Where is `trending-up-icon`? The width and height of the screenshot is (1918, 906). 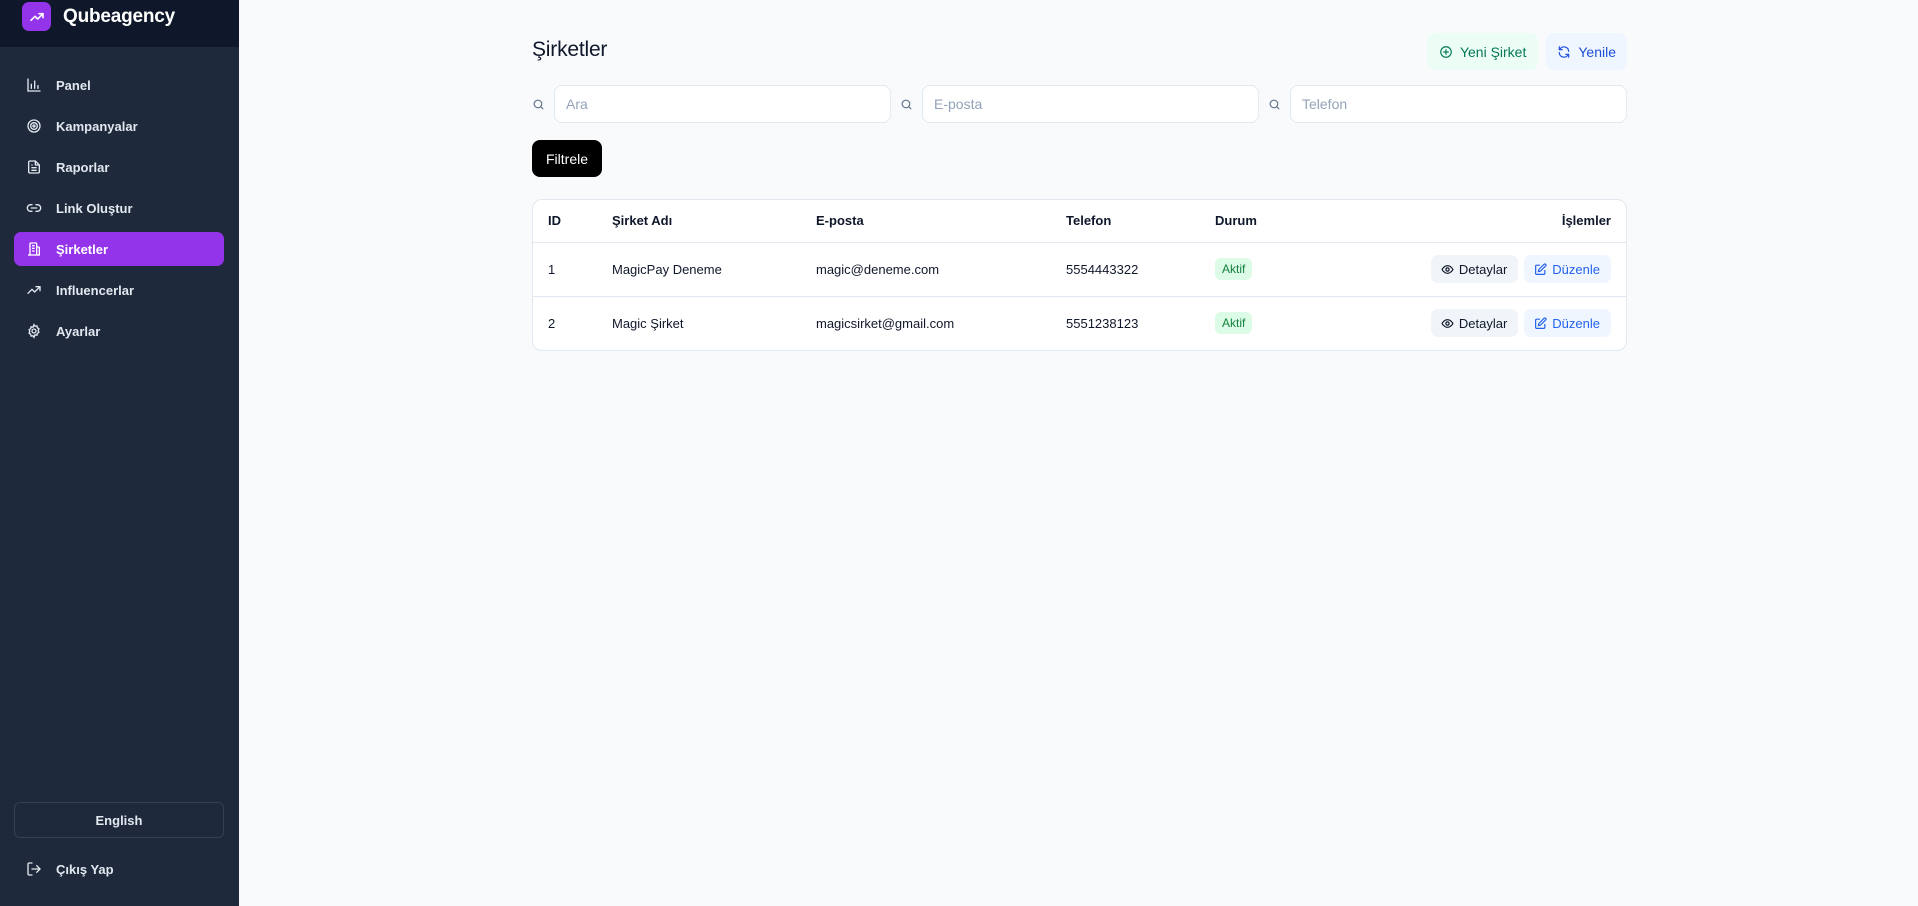 trending-up-icon is located at coordinates (34, 290).